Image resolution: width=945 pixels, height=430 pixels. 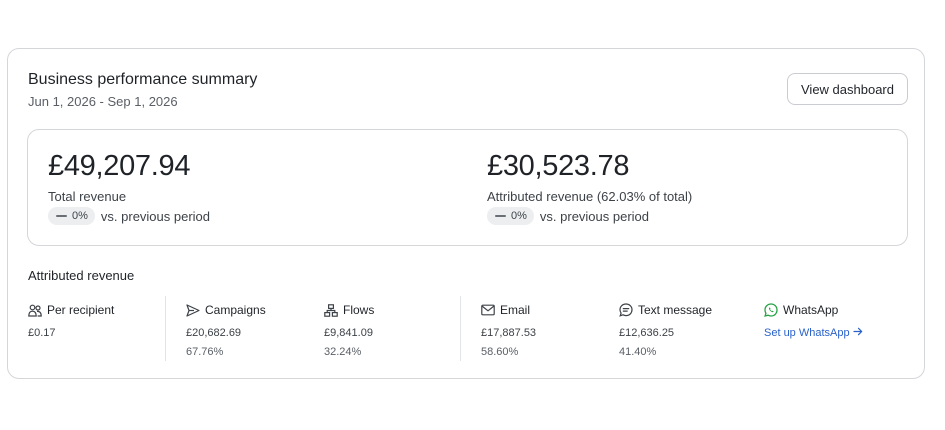 What do you see at coordinates (359, 310) in the screenshot?
I see `column-label: Flows` at bounding box center [359, 310].